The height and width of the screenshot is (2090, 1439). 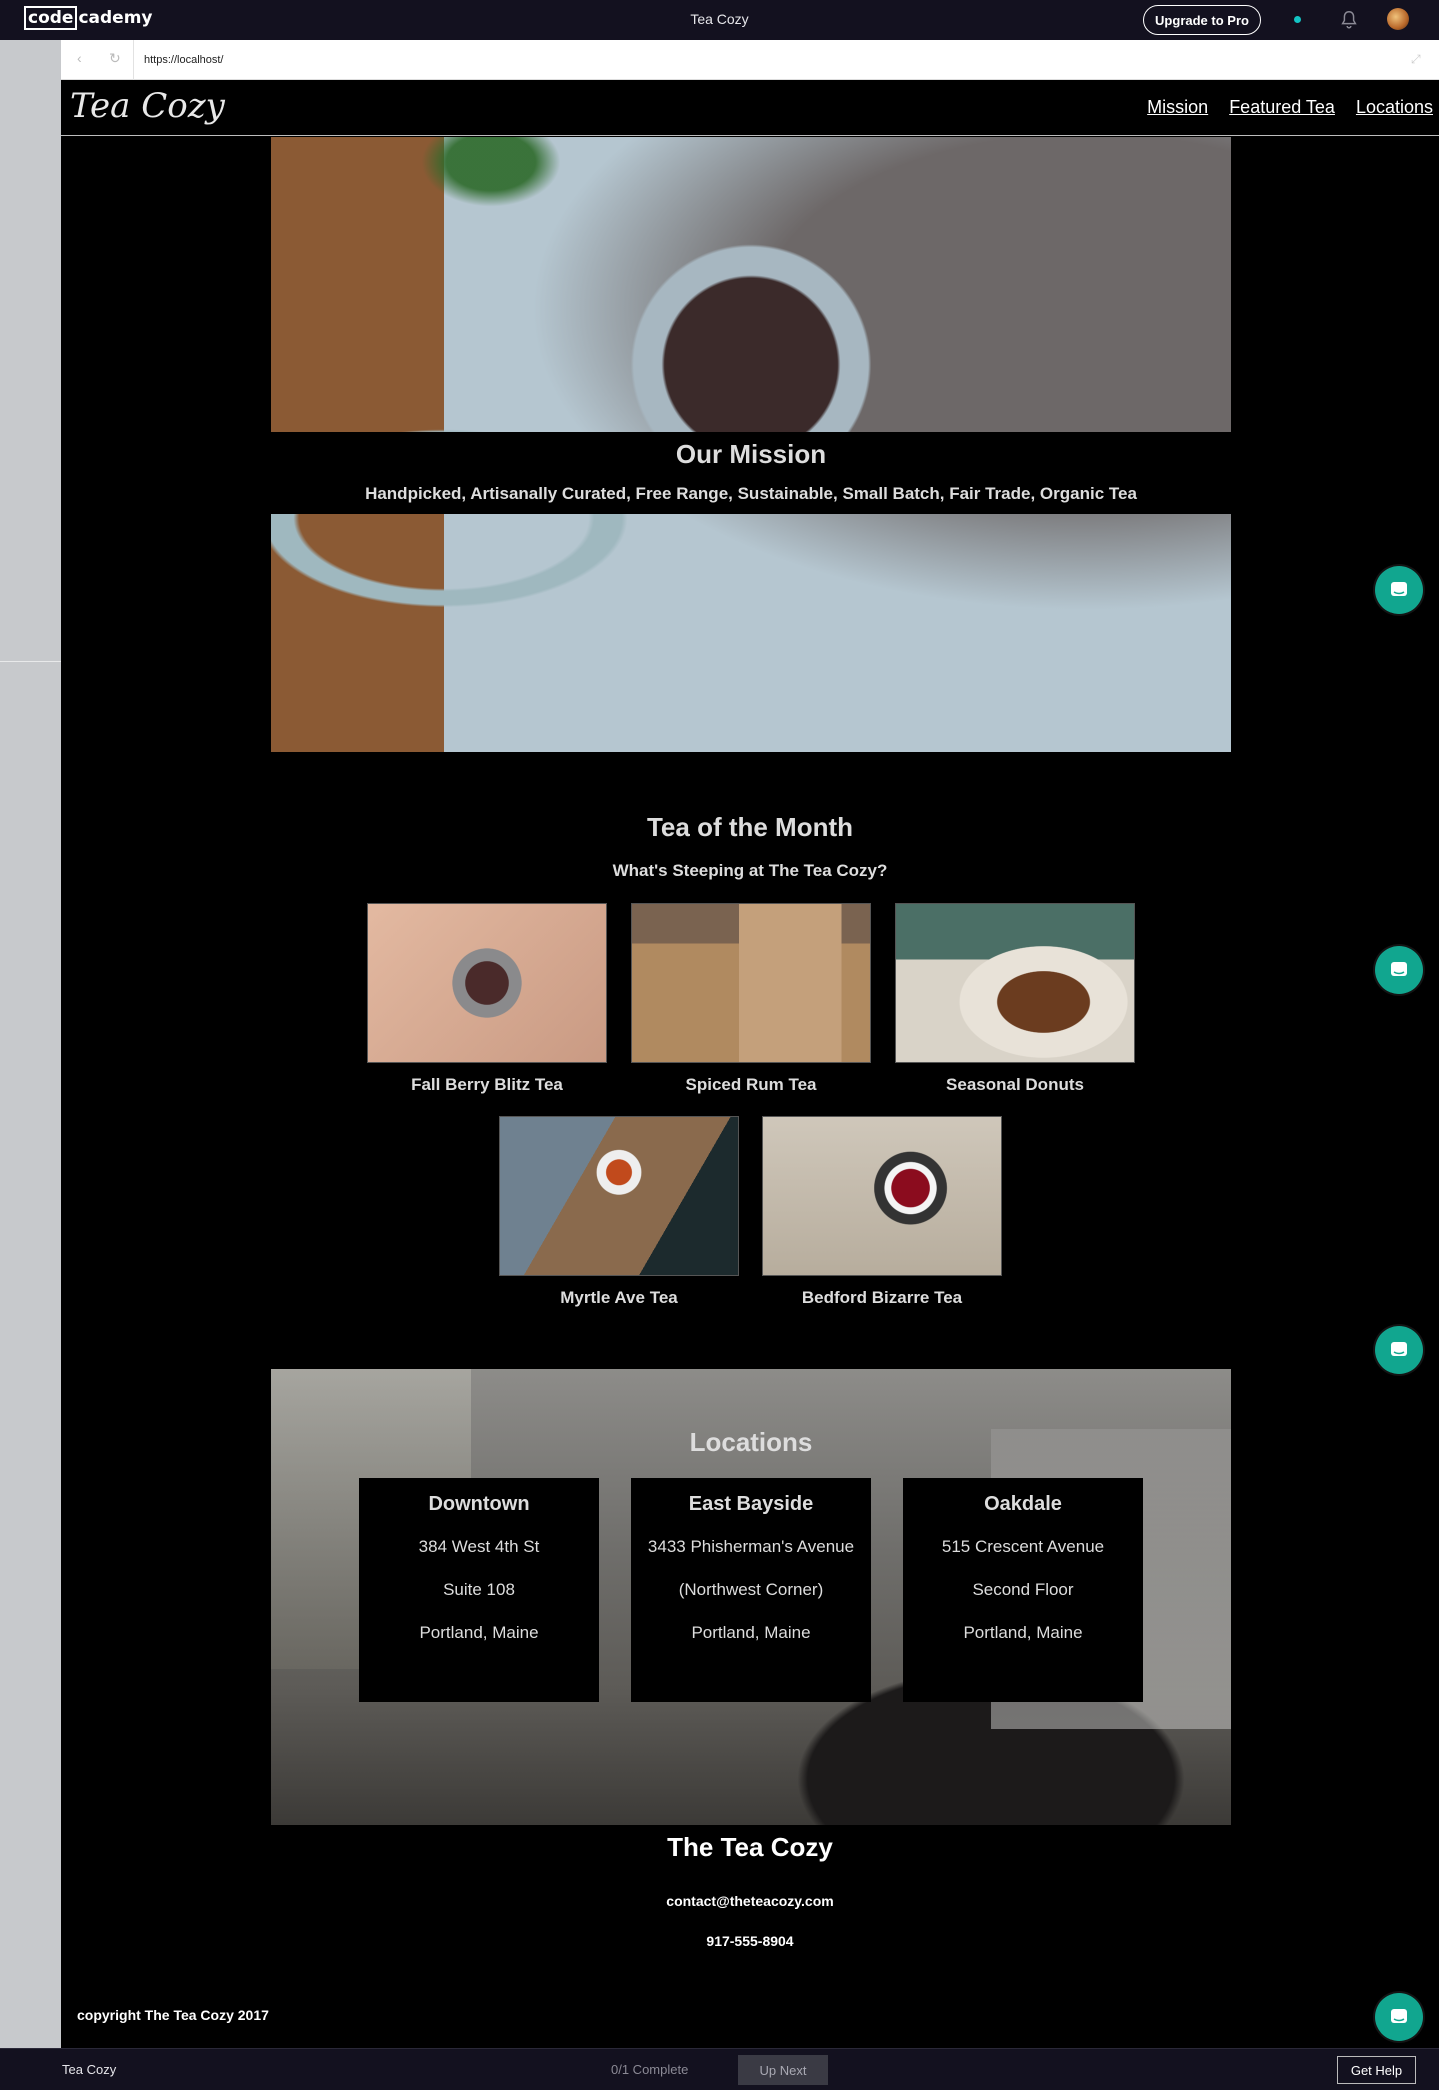 What do you see at coordinates (479, 1504) in the screenshot?
I see `location-name: Downtown` at bounding box center [479, 1504].